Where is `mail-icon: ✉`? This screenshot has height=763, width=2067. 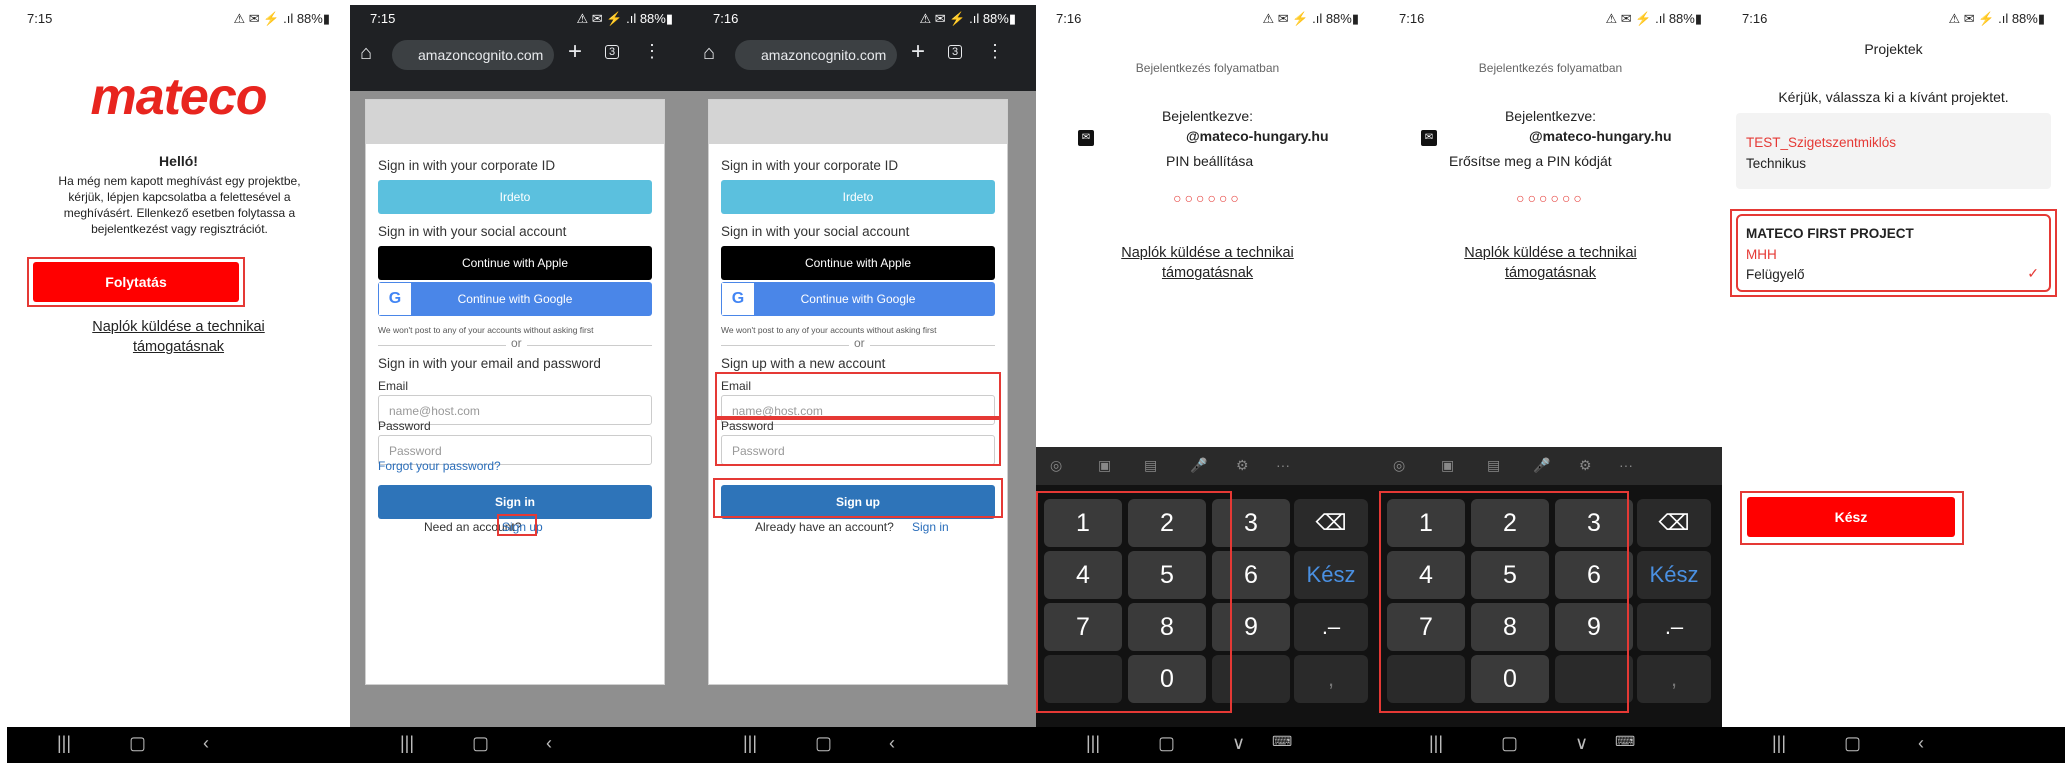
mail-icon: ✉ is located at coordinates (1086, 138).